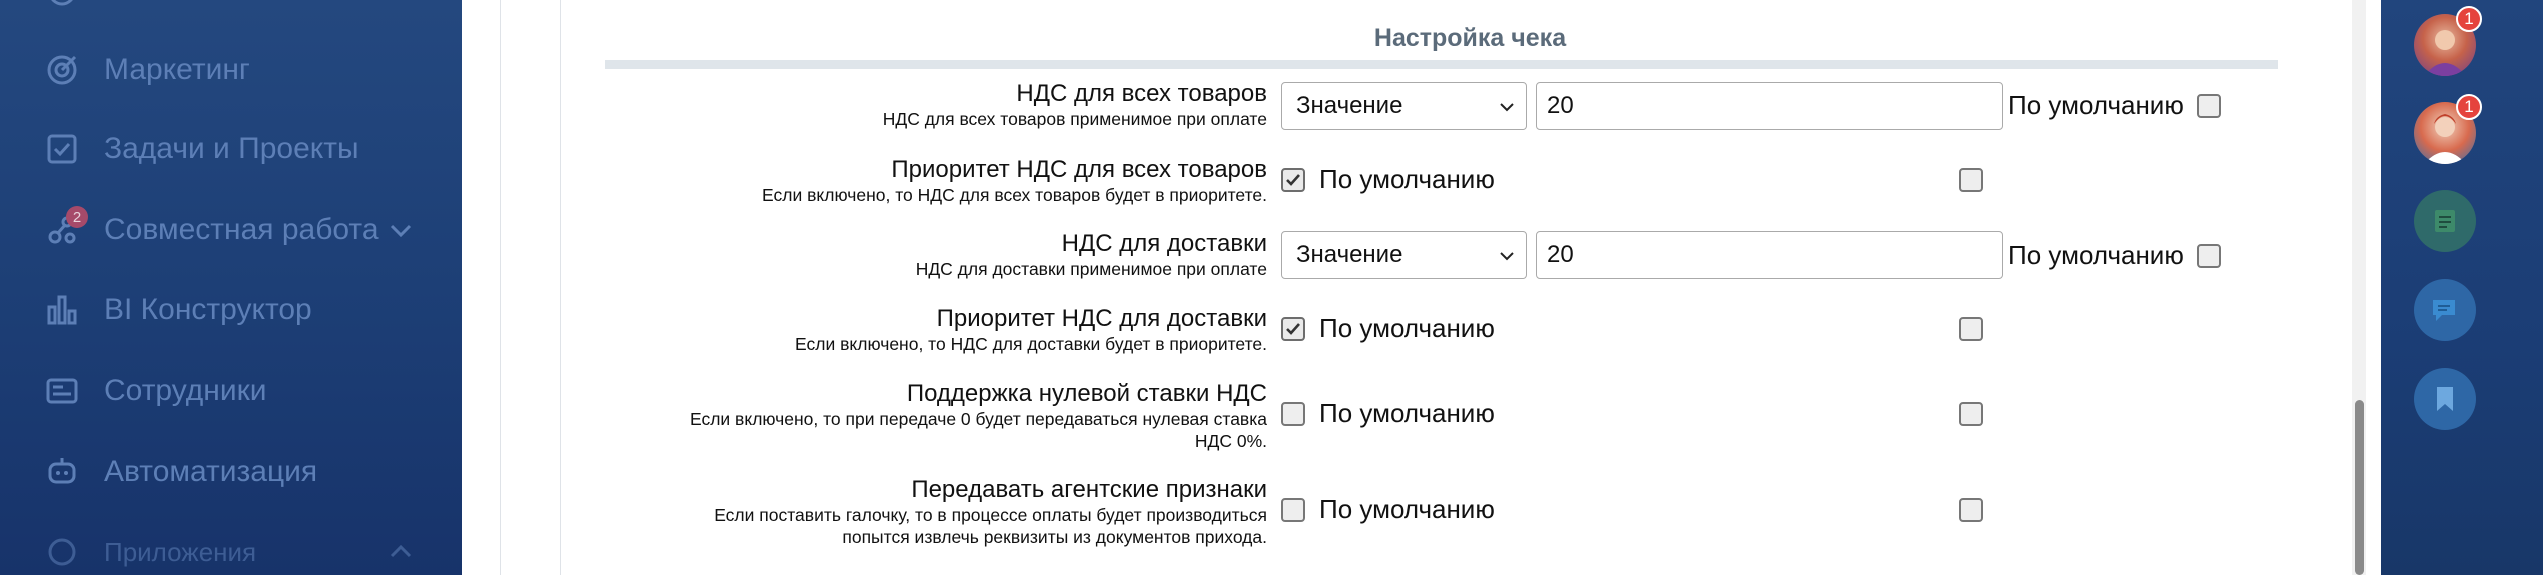 This screenshot has width=2543, height=575. Describe the element at coordinates (1079, 169) in the screenshot. I see `setting-label: Приоритет НДС для всех товаров` at that location.